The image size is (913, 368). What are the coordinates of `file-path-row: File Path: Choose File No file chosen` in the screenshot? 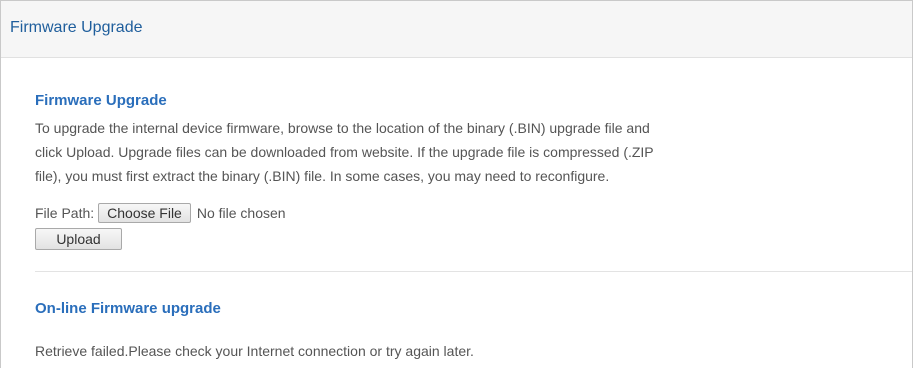 It's located at (160, 213).